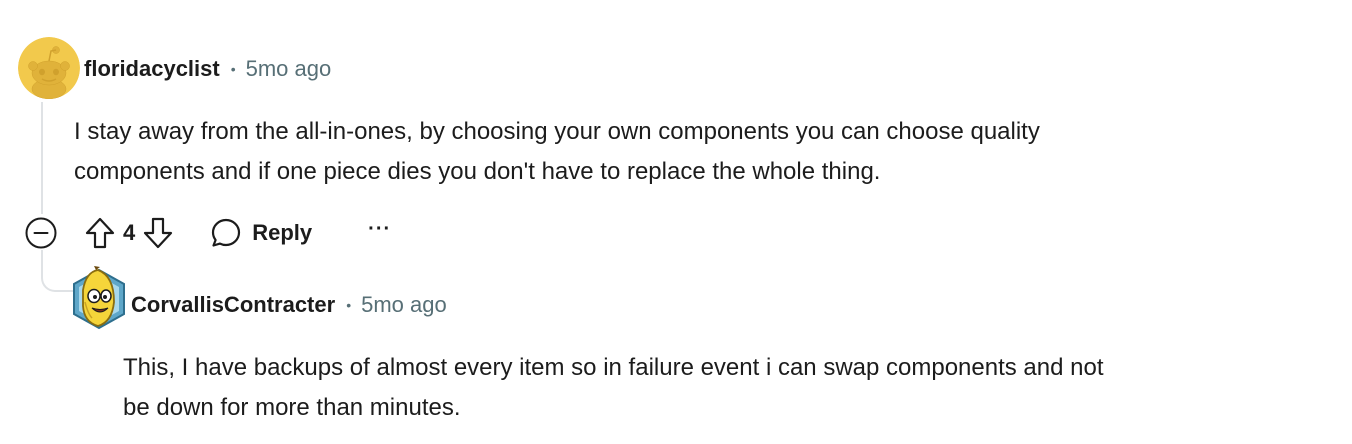  I want to click on comment-meta: floridacyclist • 5mo ago, so click(207, 69).